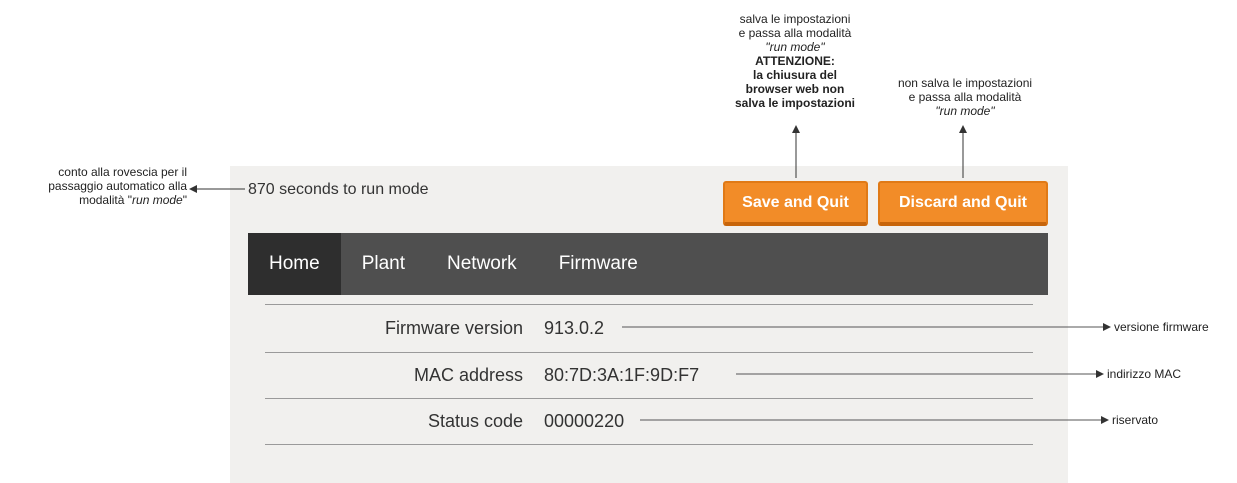 This screenshot has height=483, width=1237. Describe the element at coordinates (1144, 374) in the screenshot. I see `annotation-mac: indirizzo MAC` at that location.